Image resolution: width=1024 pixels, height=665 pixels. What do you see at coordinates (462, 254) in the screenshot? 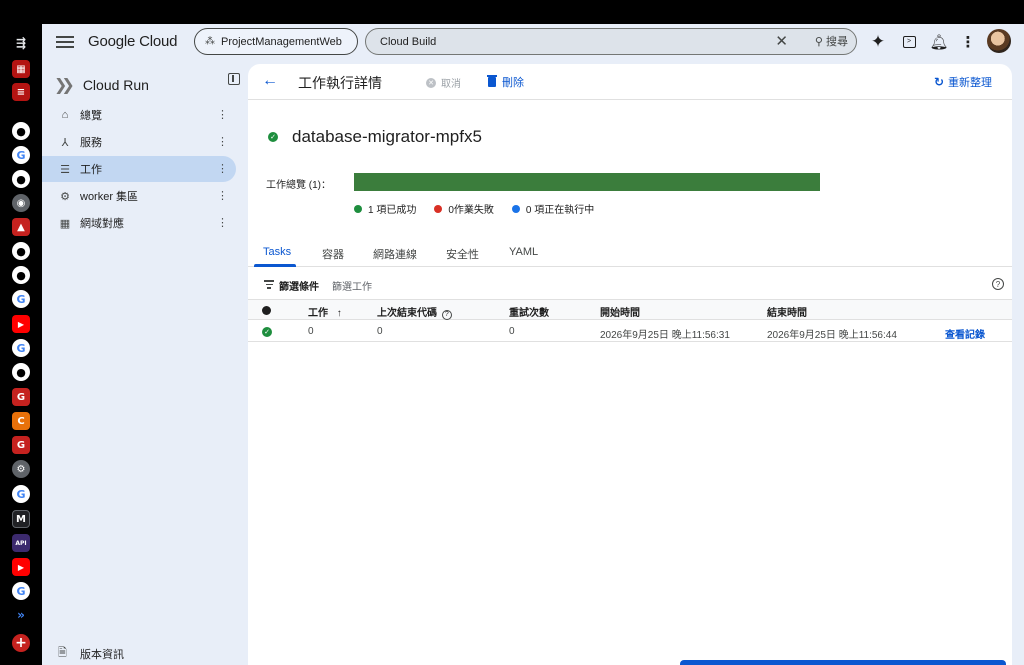
I see `tab-security: 安全性` at bounding box center [462, 254].